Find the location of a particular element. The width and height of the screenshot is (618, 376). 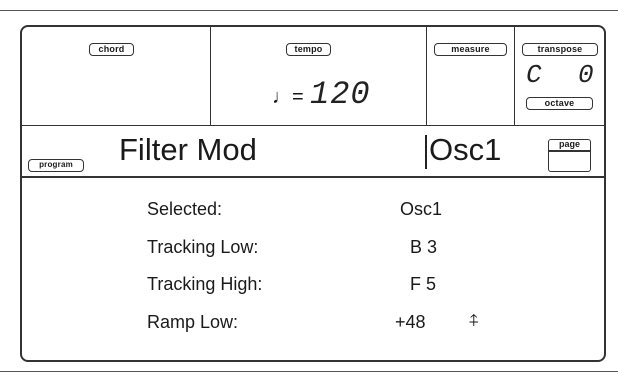

program-tag: program is located at coordinates (56, 165).